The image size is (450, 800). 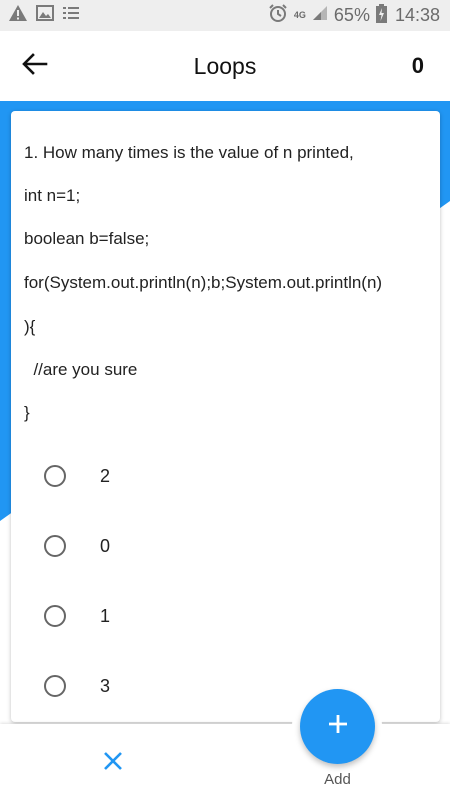 I want to click on option-label: 0, so click(x=105, y=545).